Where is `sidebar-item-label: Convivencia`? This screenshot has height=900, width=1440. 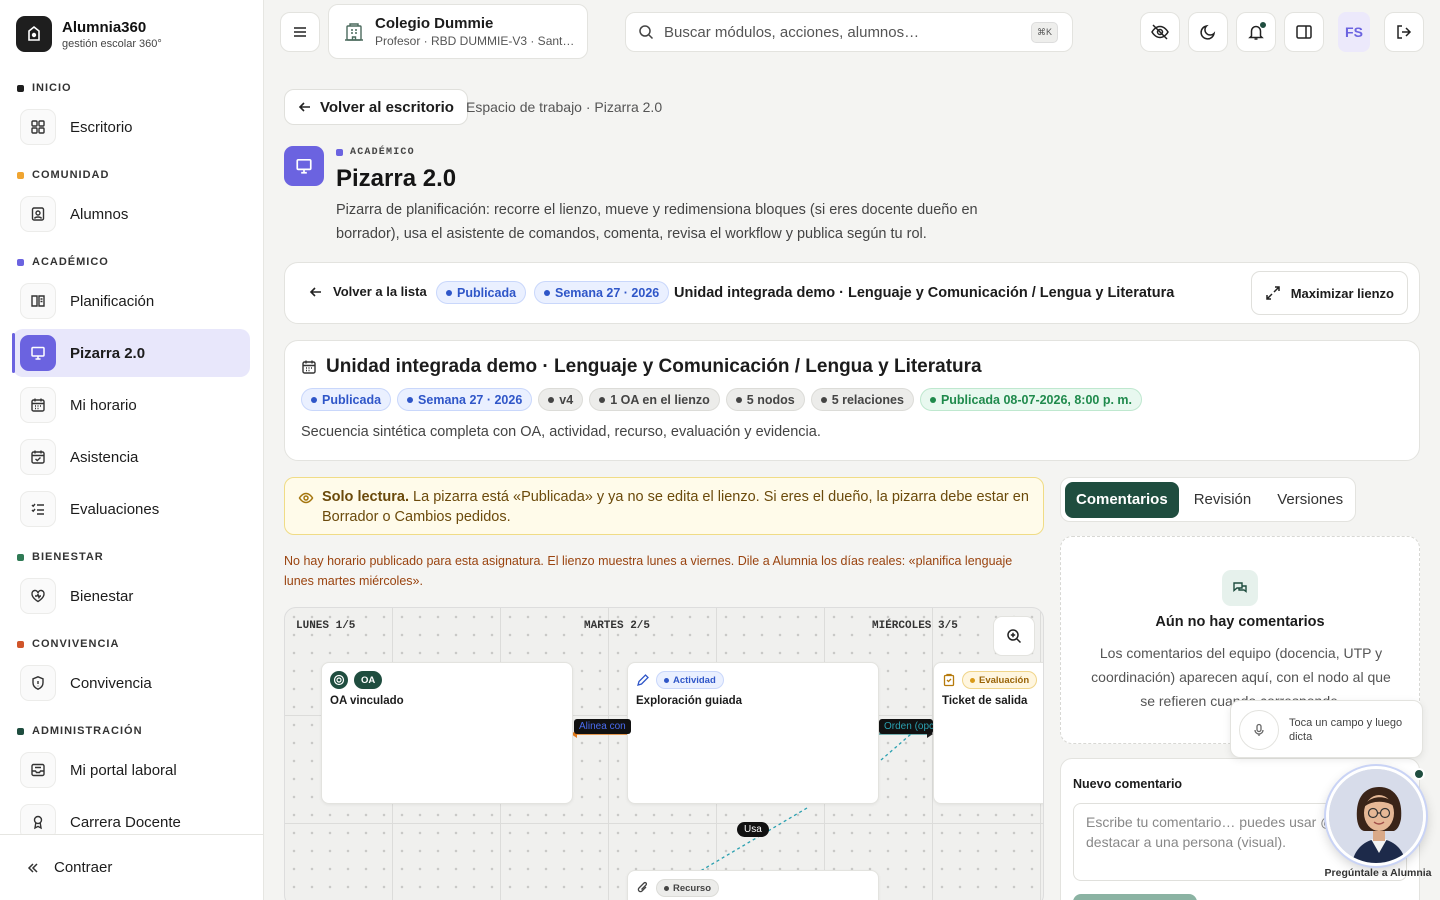 sidebar-item-label: Convivencia is located at coordinates (111, 683).